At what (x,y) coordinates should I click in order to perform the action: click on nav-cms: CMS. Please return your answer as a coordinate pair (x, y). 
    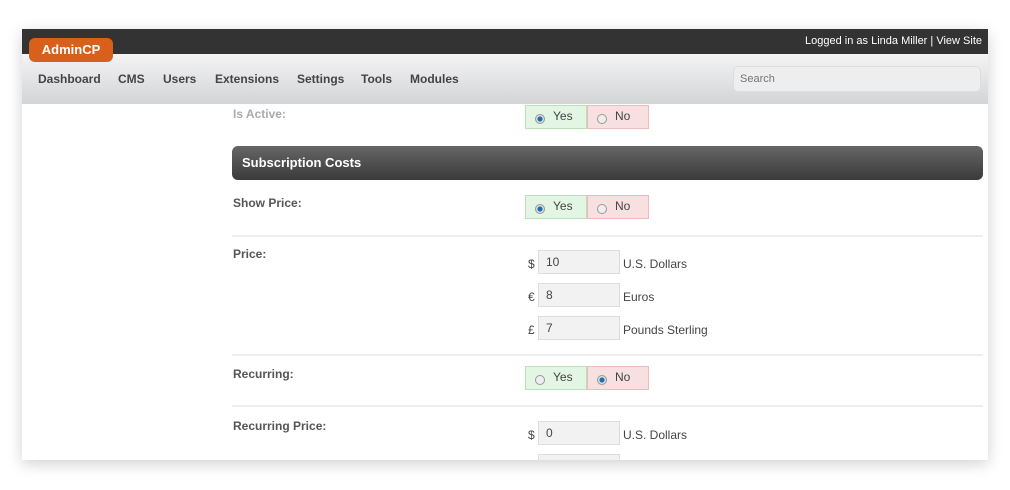
    Looking at the image, I should click on (131, 79).